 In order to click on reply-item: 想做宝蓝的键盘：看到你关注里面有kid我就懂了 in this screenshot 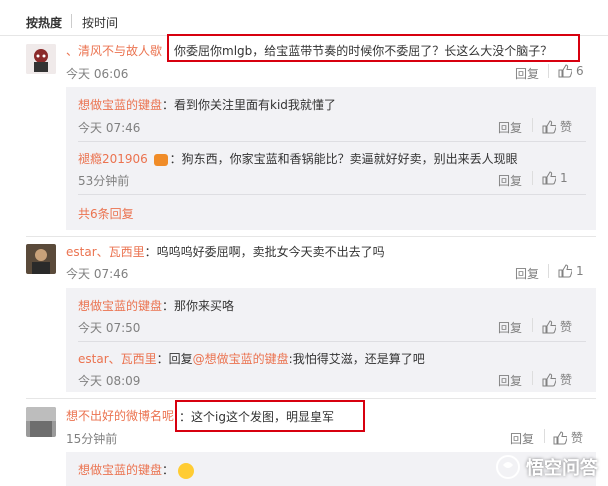, I will do `click(207, 104)`.